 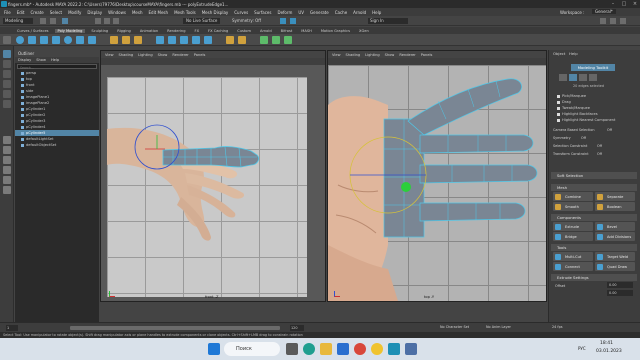 I want to click on target-weld-button: Target Weld, so click(x=615, y=256).